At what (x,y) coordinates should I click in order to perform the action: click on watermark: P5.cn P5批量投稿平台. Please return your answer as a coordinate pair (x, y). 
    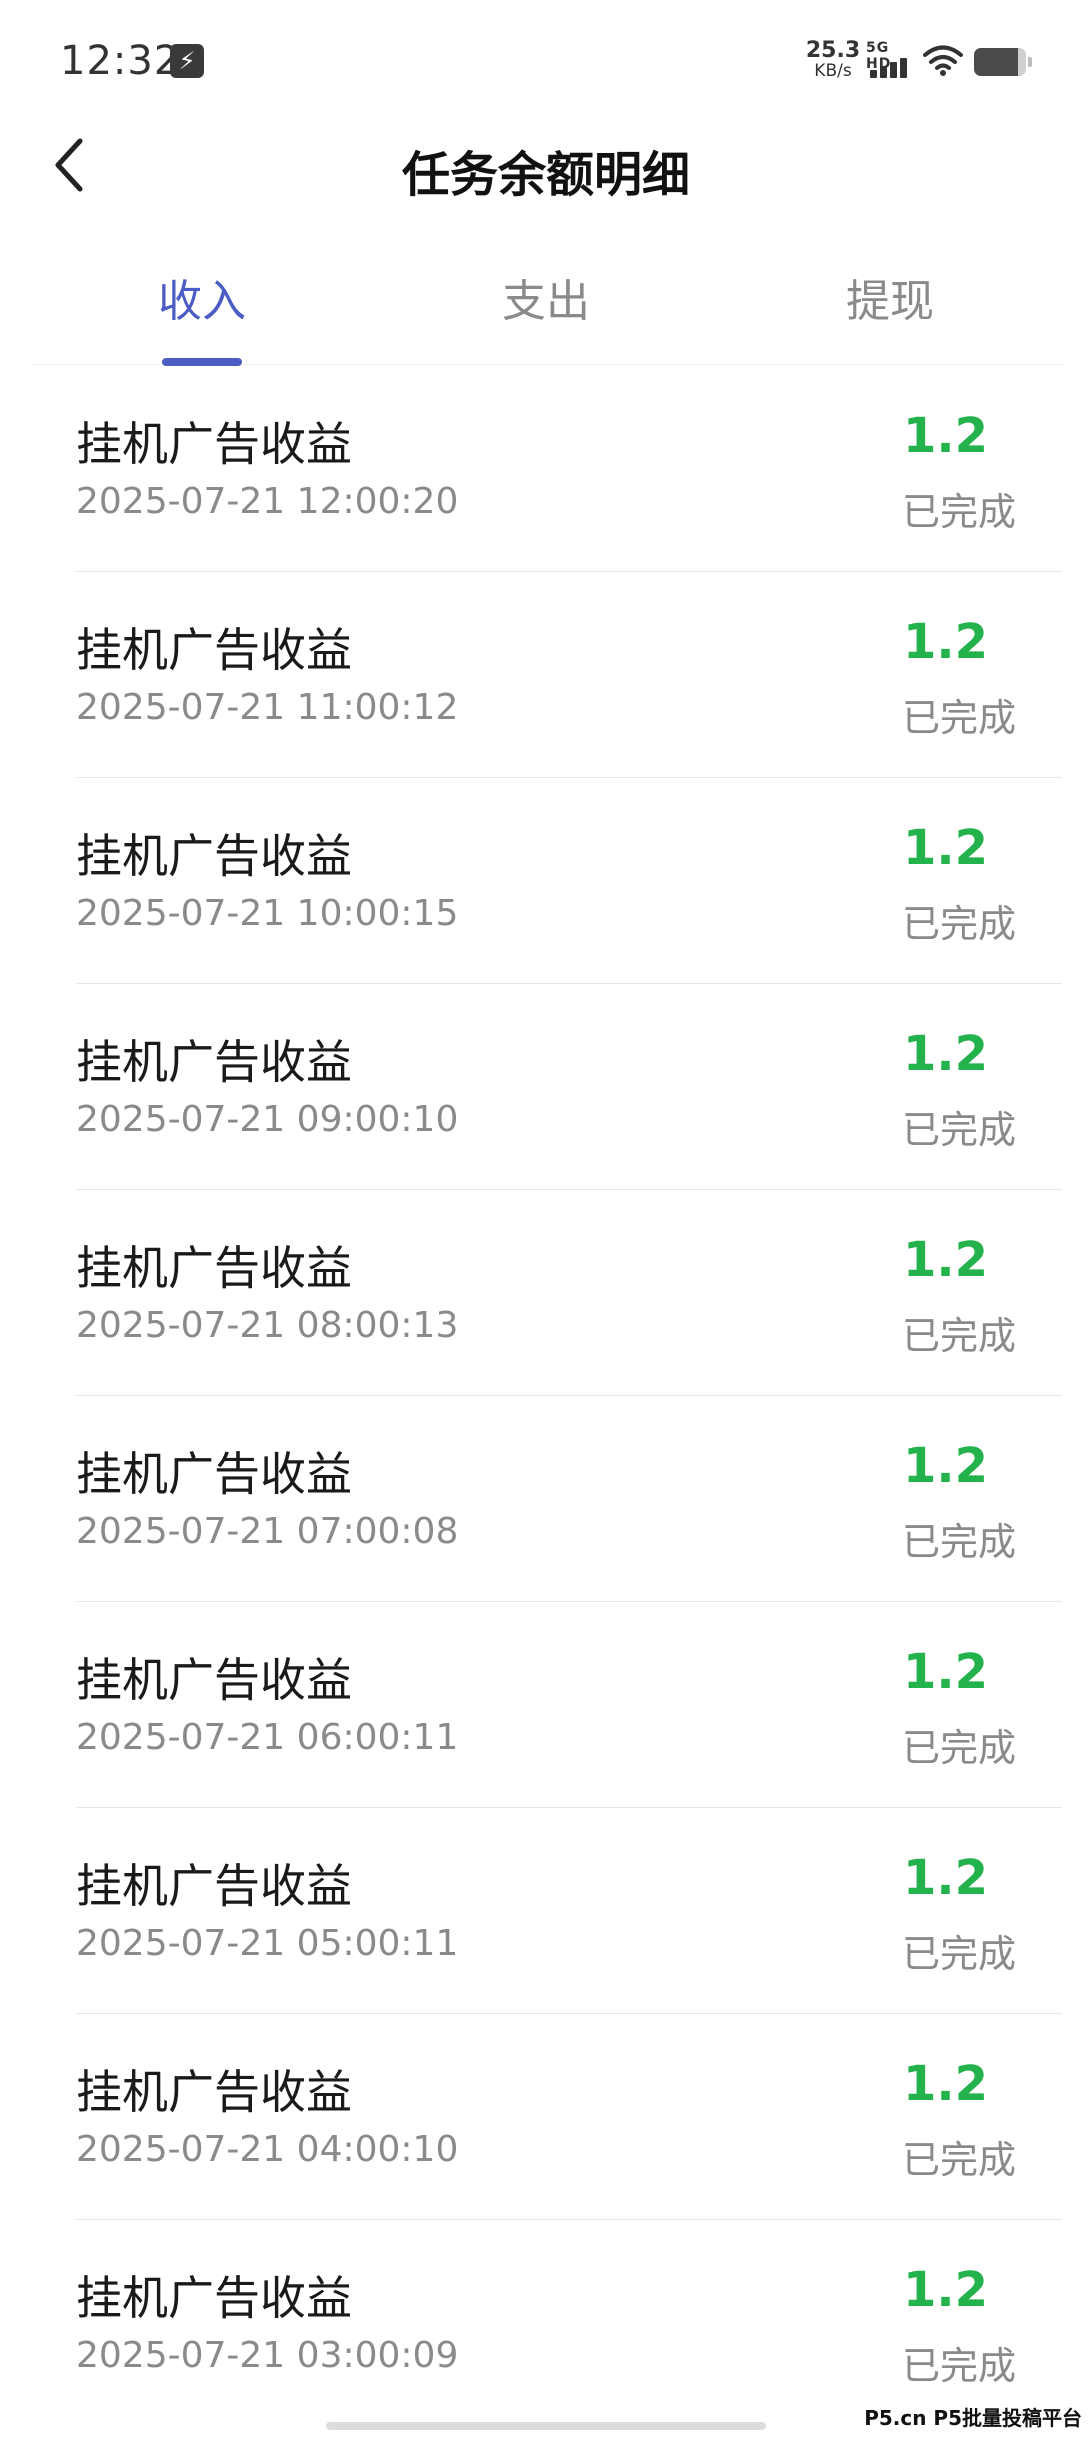
    Looking at the image, I should click on (973, 2416).